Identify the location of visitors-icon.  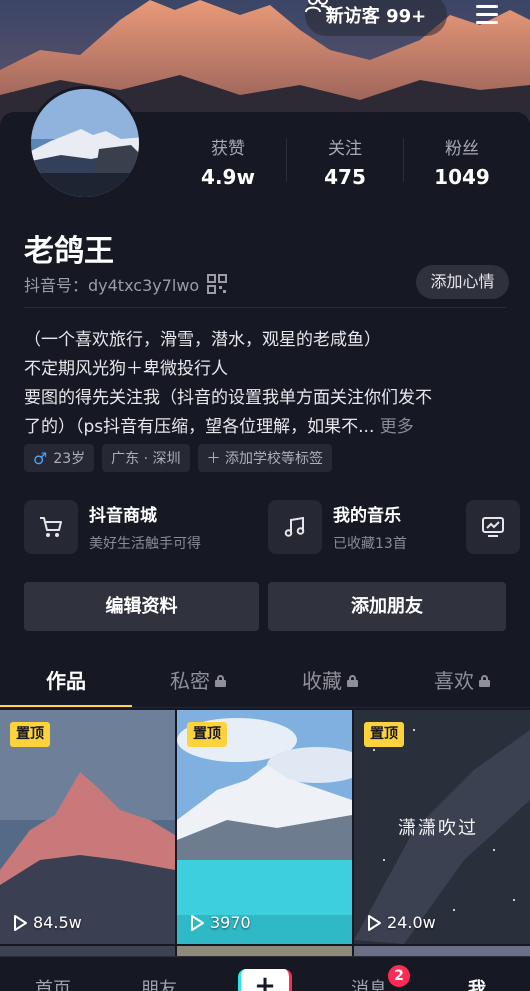
(318, 6).